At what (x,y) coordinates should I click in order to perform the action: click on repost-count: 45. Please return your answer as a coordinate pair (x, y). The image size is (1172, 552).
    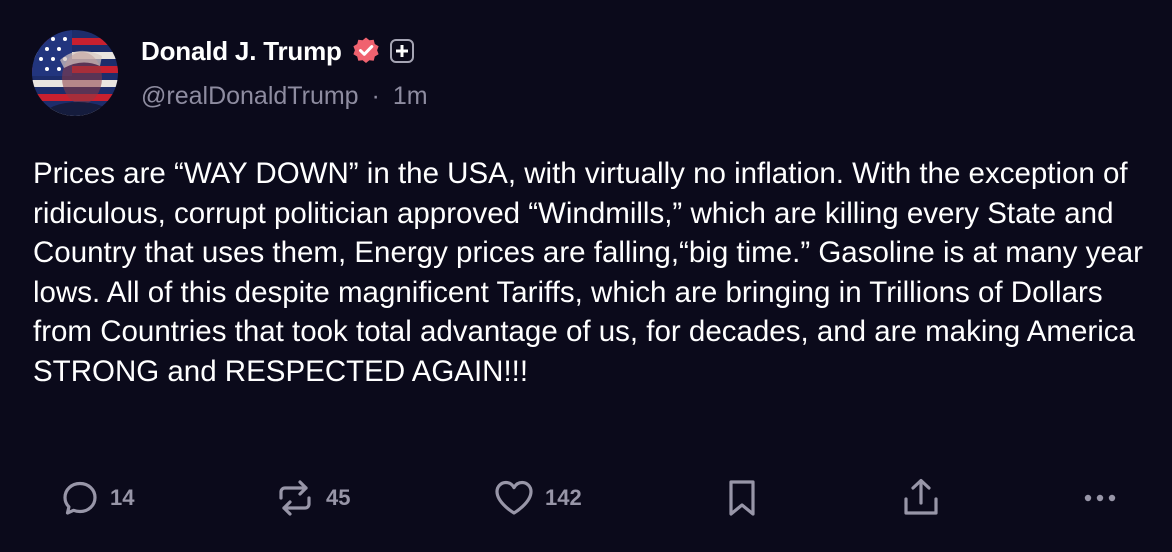
    Looking at the image, I should click on (338, 497).